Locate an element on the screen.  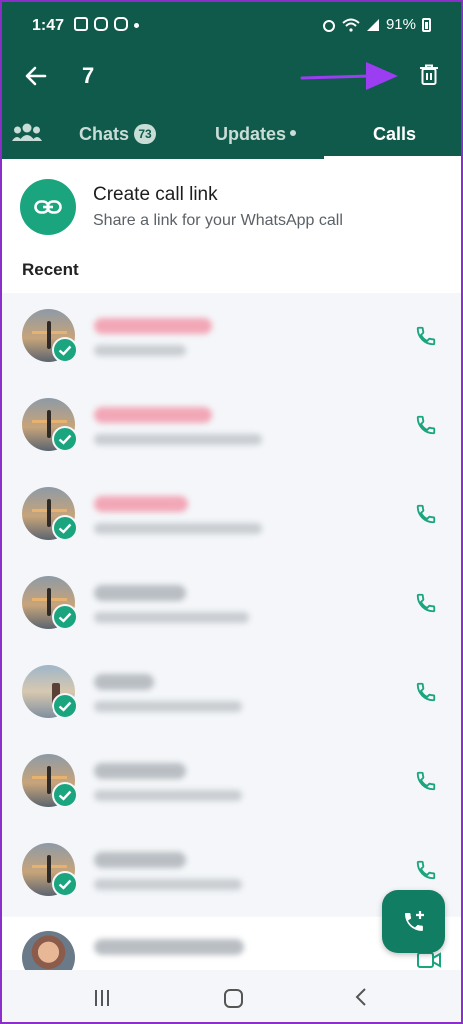
tab-label: Calls is located at coordinates (395, 134).